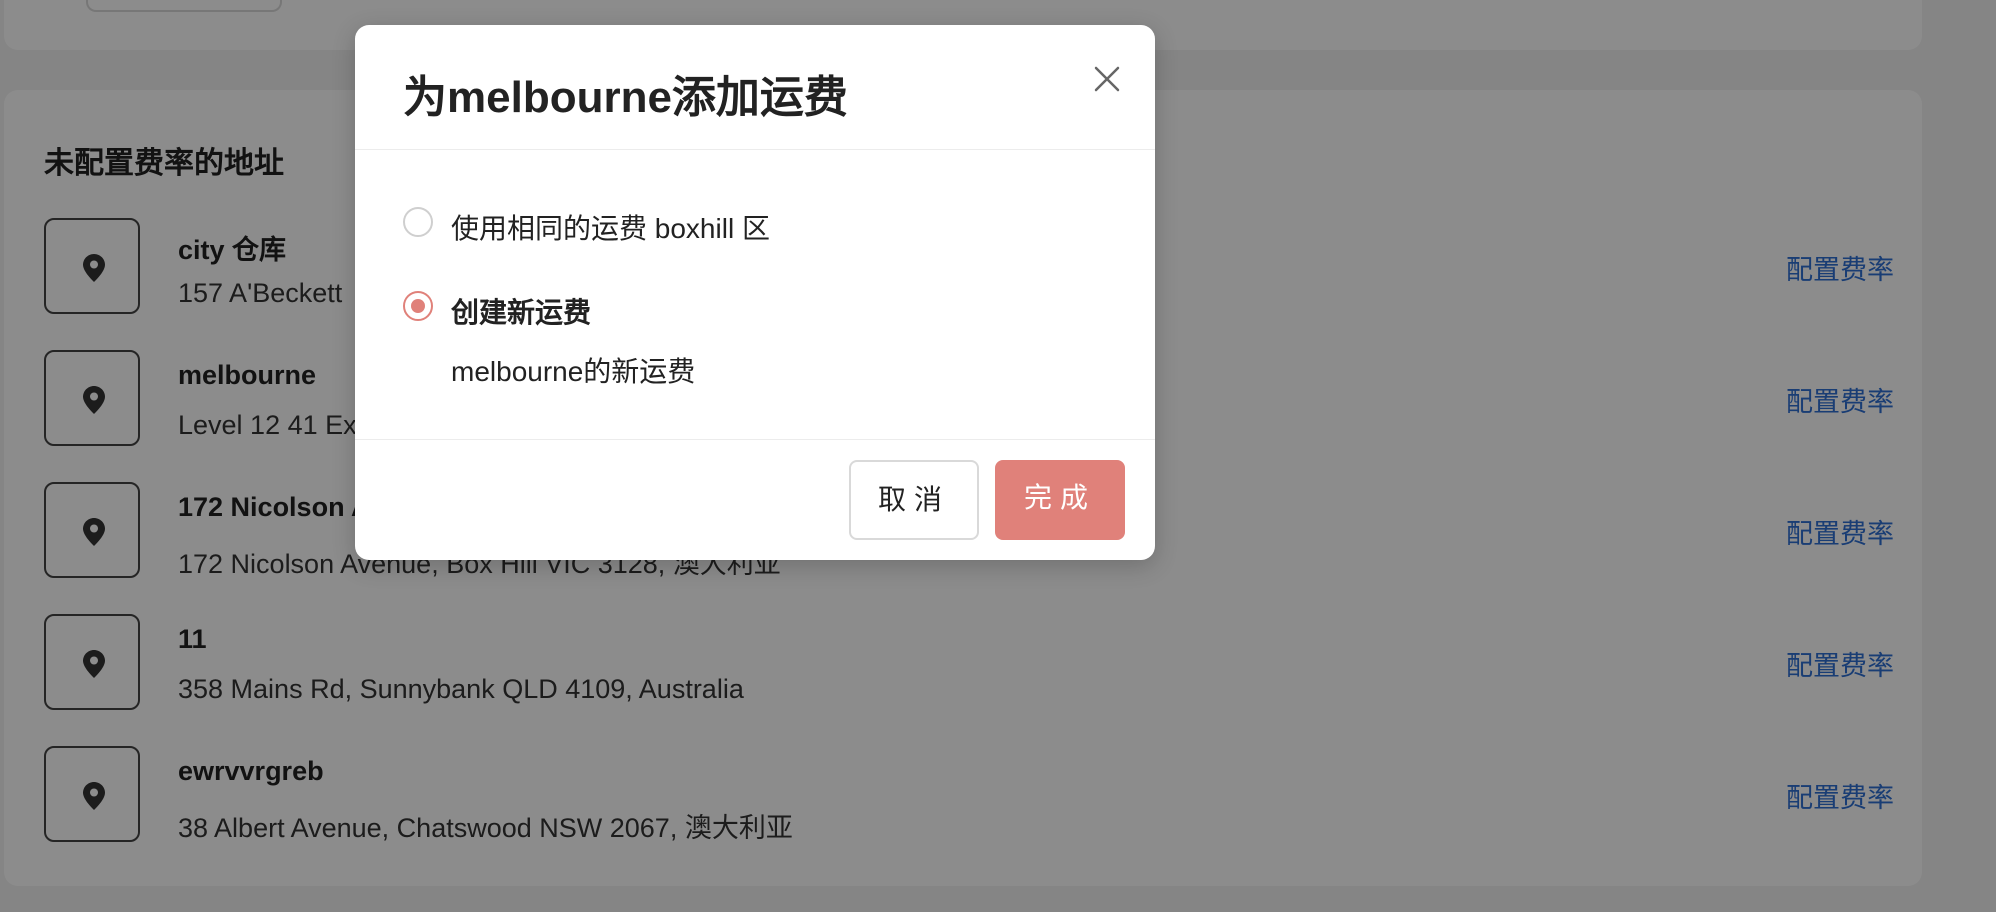 The image size is (1996, 912). I want to click on same-rate-label: 使用相同的运费 boxhill 区, so click(610, 228).